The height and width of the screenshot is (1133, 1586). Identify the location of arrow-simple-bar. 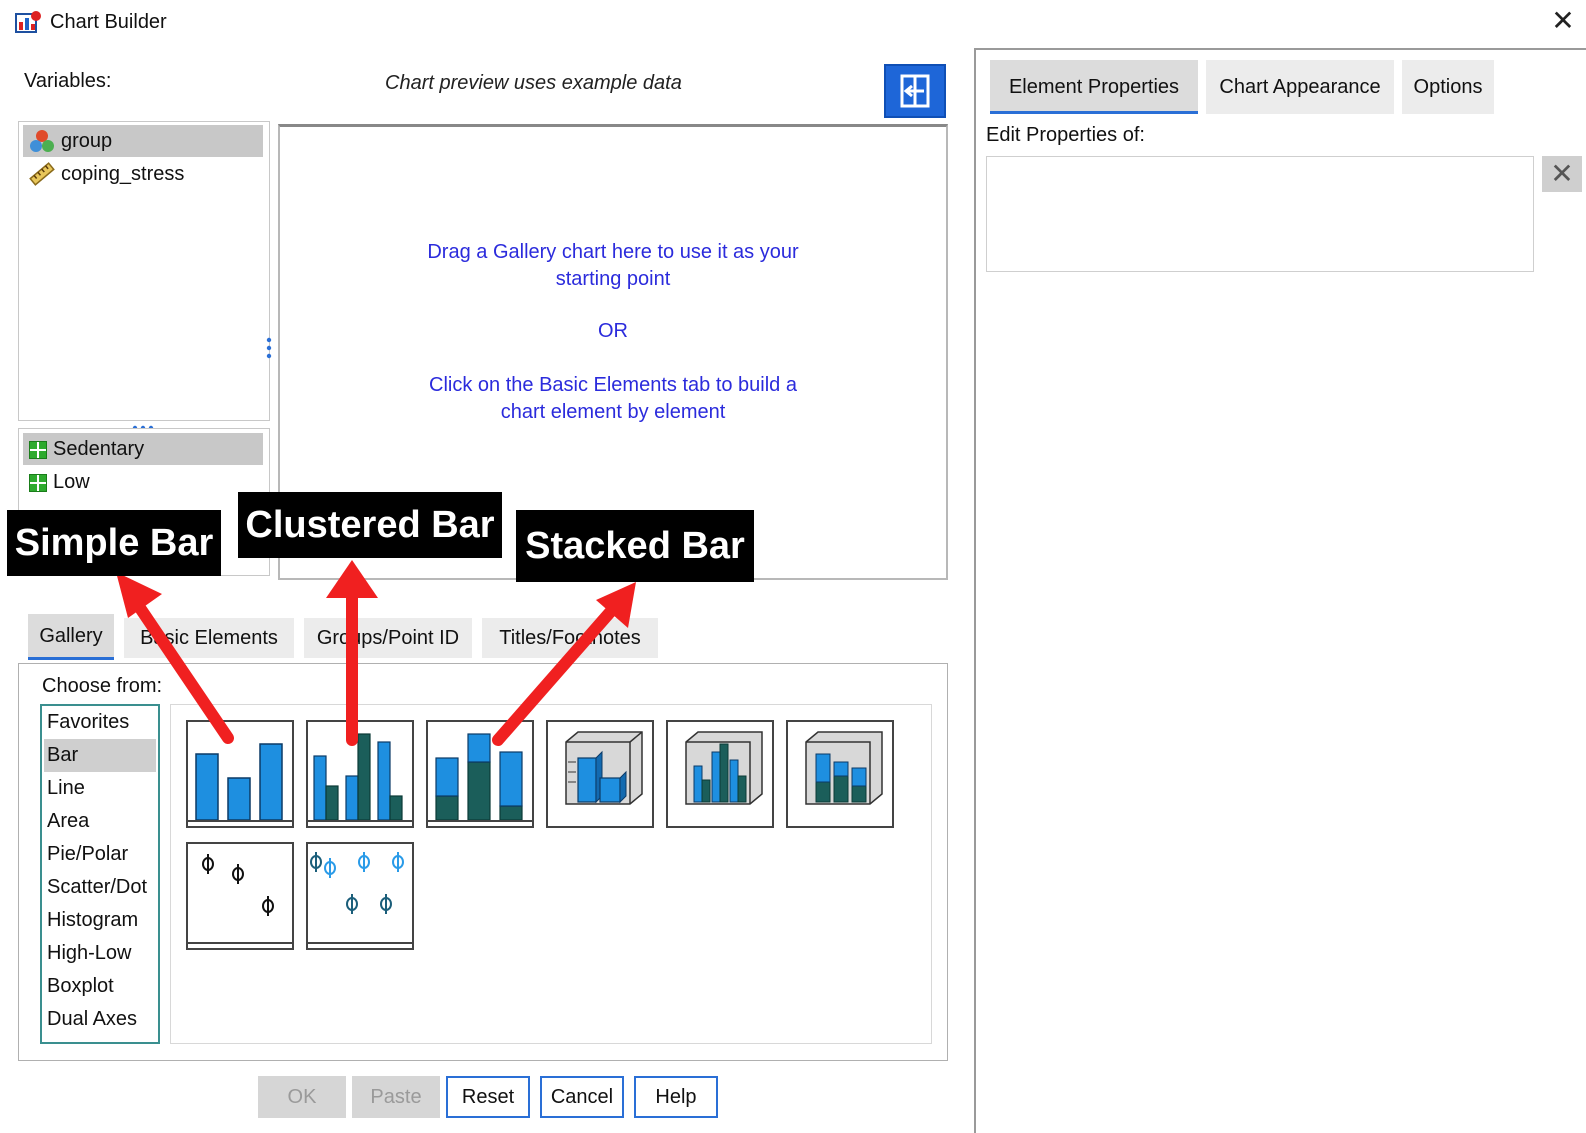
(175, 658).